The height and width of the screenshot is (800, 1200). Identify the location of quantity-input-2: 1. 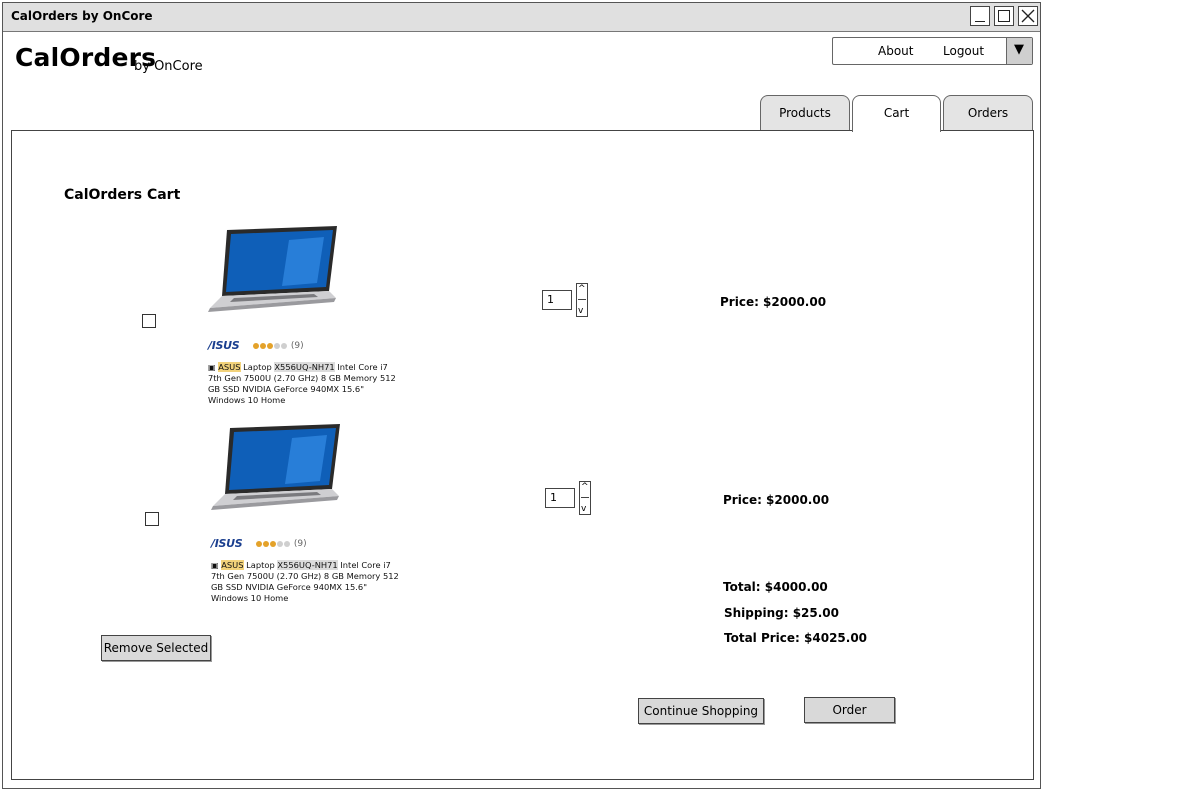
(560, 498).